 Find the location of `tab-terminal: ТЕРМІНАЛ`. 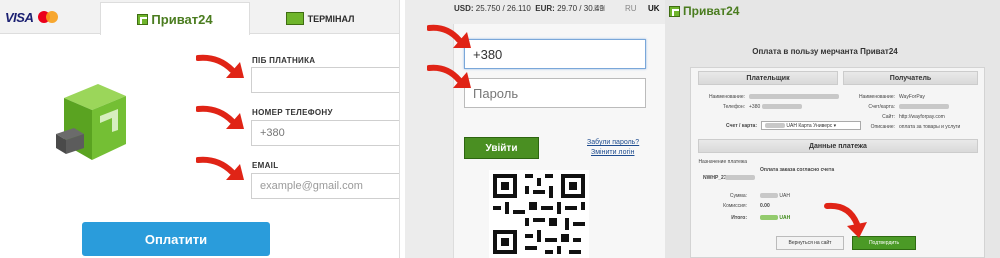

tab-terminal: ТЕРМІНАЛ is located at coordinates (320, 18).